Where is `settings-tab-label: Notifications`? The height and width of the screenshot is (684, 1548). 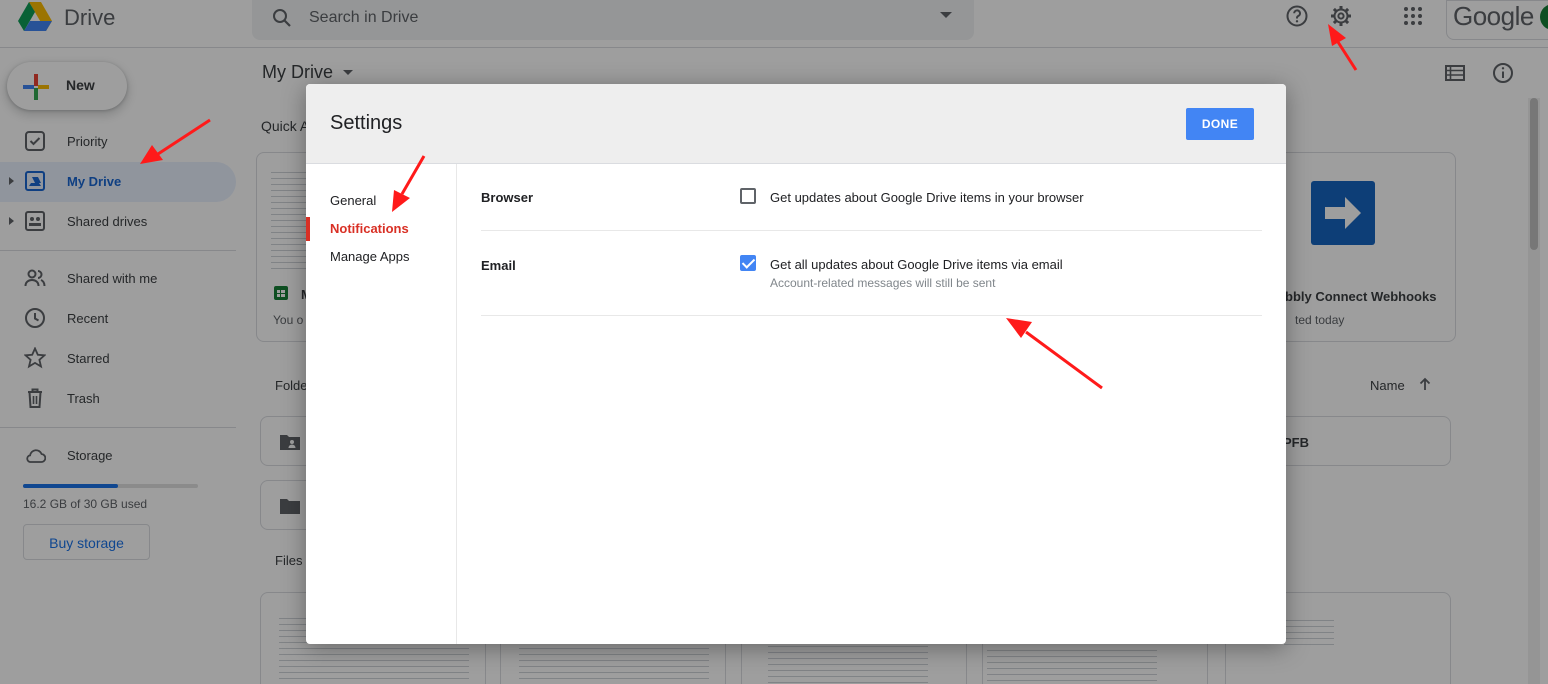
settings-tab-label: Notifications is located at coordinates (369, 228).